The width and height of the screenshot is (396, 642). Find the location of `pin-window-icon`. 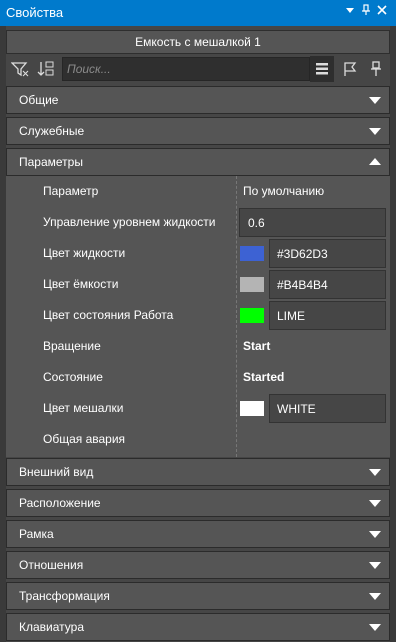

pin-window-icon is located at coordinates (366, 12).